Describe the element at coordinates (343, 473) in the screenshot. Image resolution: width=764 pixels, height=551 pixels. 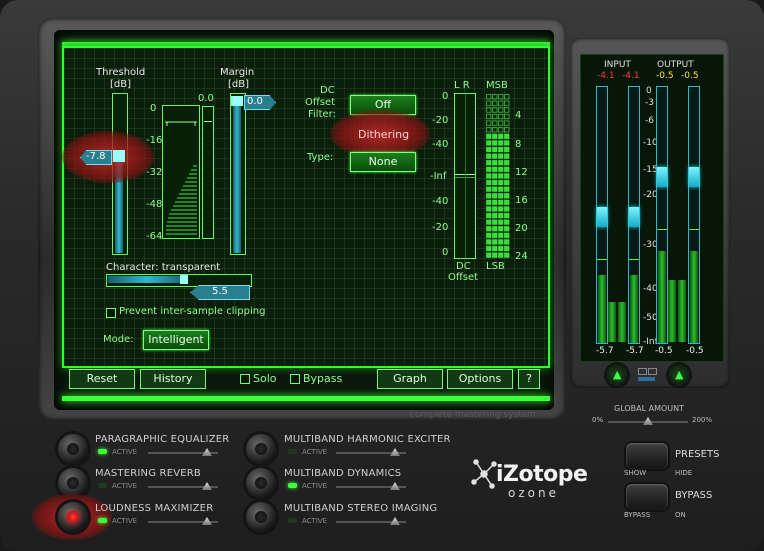
I see `module-name: MULTIBAND DYNAMICS` at that location.